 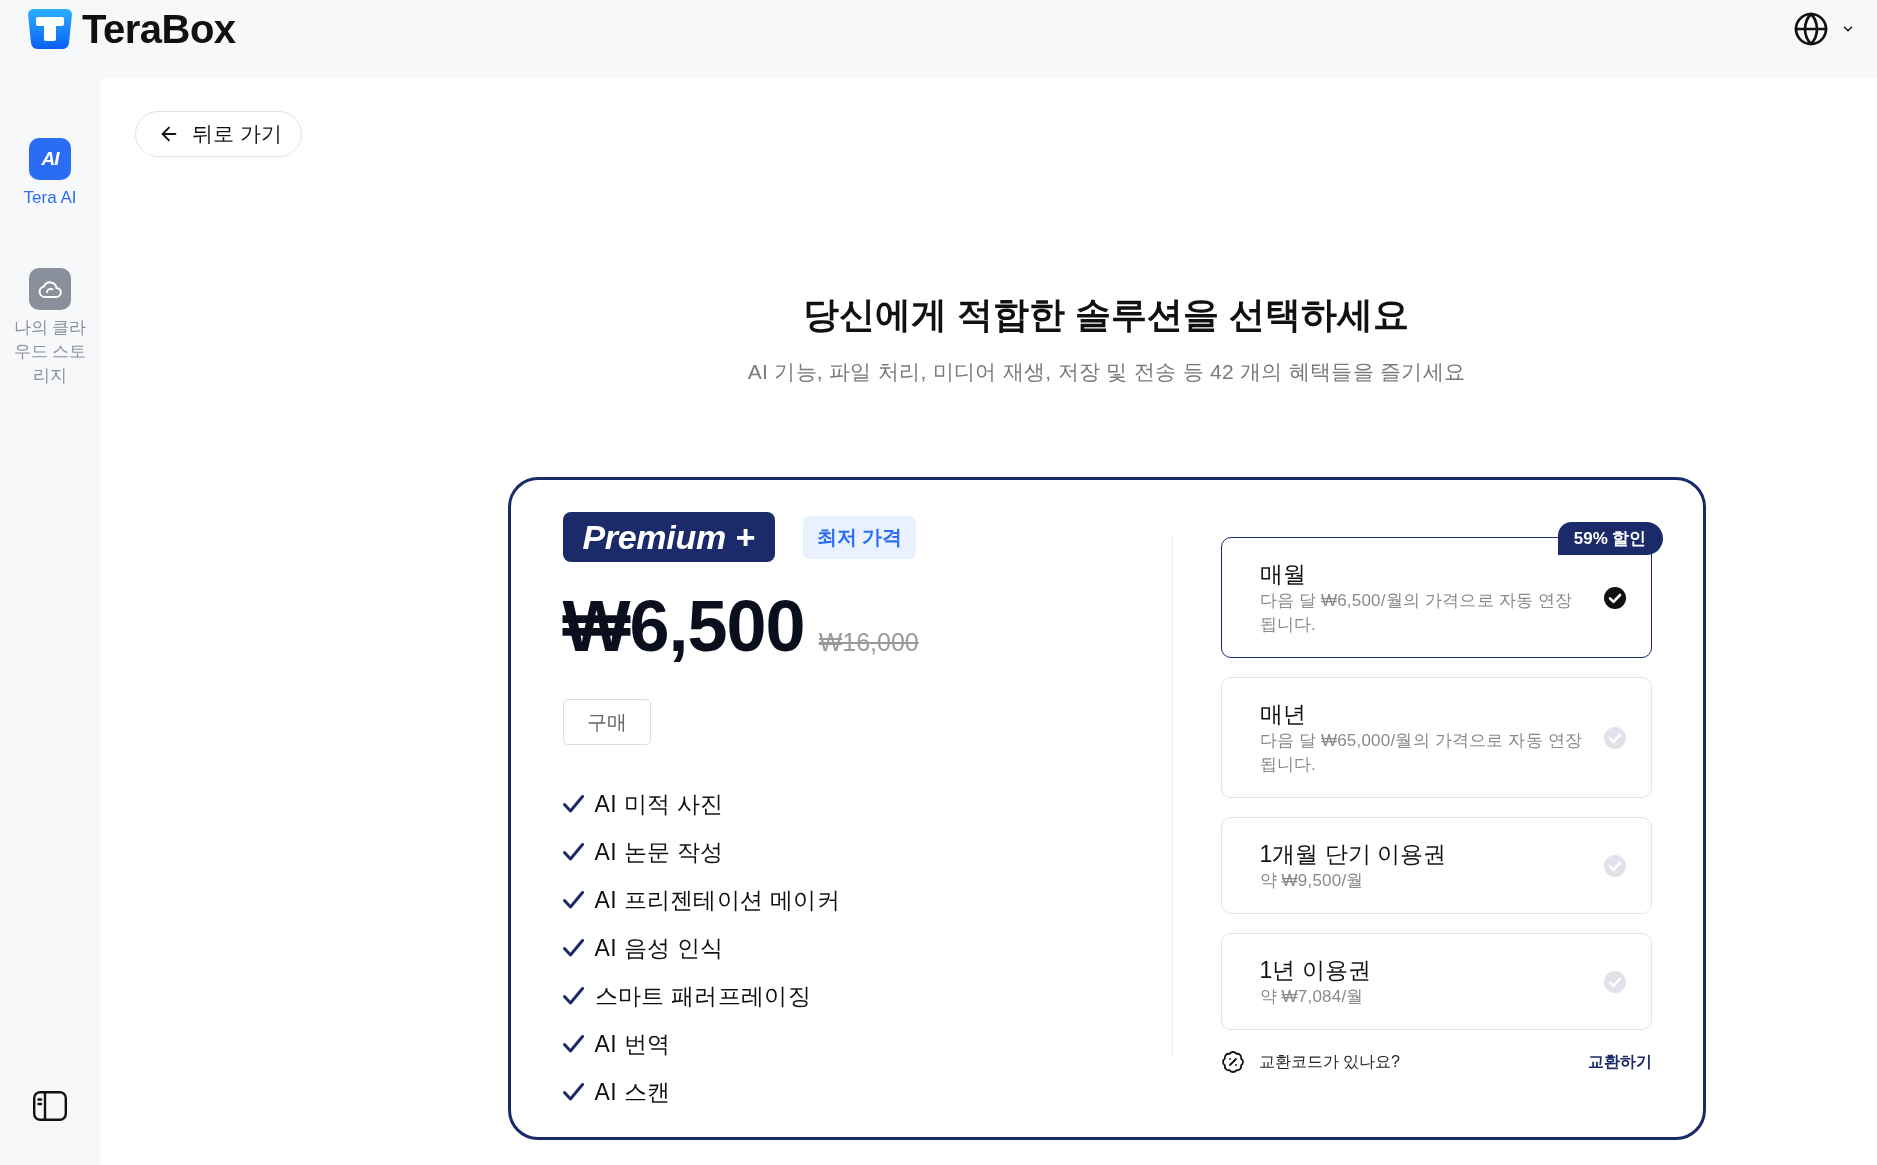 What do you see at coordinates (1353, 854) in the screenshot?
I see `option-title: 1개월 단기 이용권` at bounding box center [1353, 854].